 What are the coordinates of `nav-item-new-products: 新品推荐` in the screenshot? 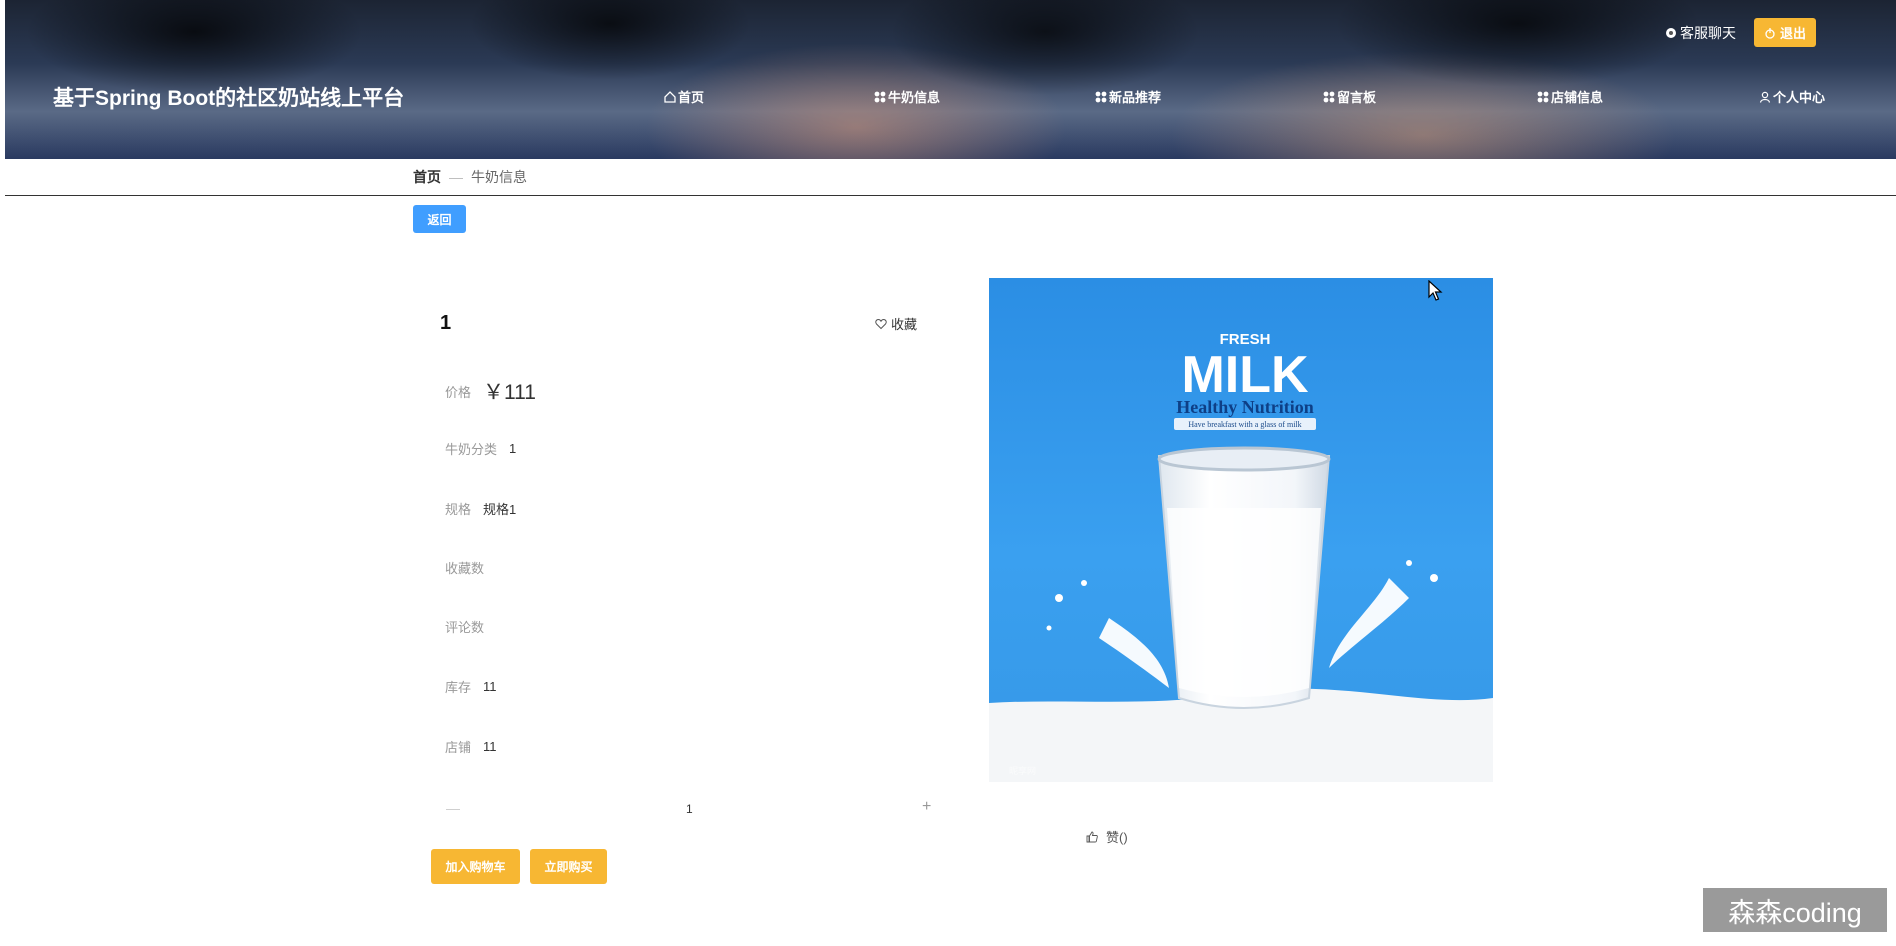 It's located at (1128, 96).